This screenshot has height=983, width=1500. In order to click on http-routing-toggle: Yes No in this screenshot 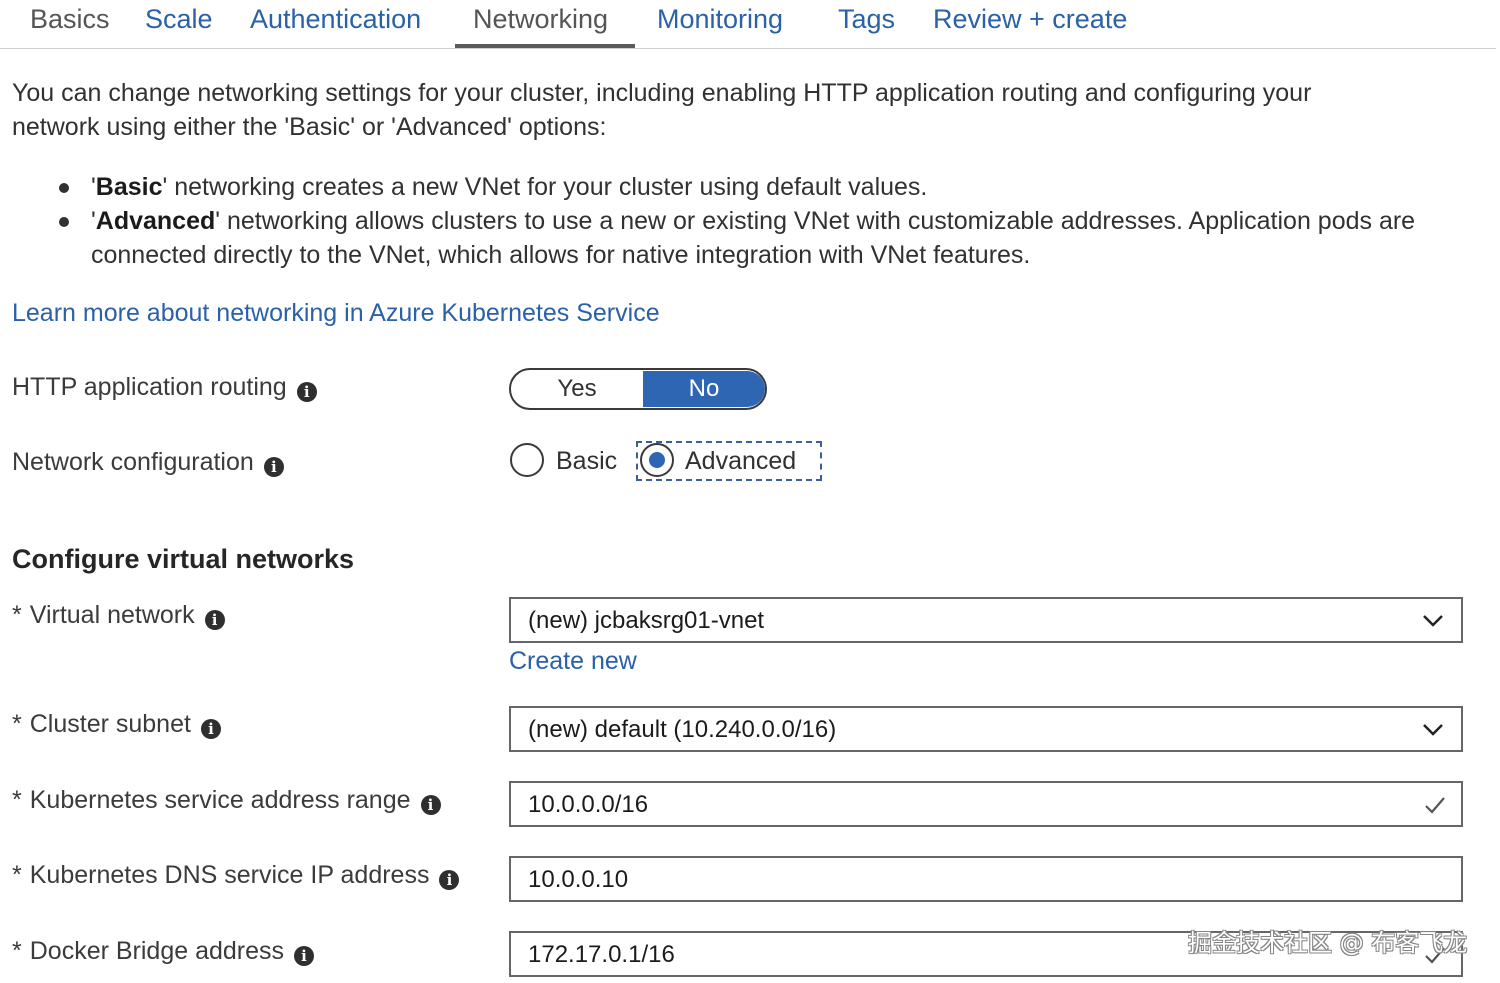, I will do `click(638, 389)`.